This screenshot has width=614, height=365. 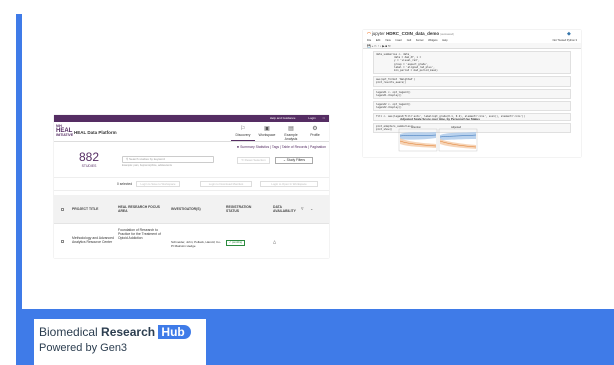 What do you see at coordinates (458, 144) in the screenshot?
I see `plot-band-orange-right` at bounding box center [458, 144].